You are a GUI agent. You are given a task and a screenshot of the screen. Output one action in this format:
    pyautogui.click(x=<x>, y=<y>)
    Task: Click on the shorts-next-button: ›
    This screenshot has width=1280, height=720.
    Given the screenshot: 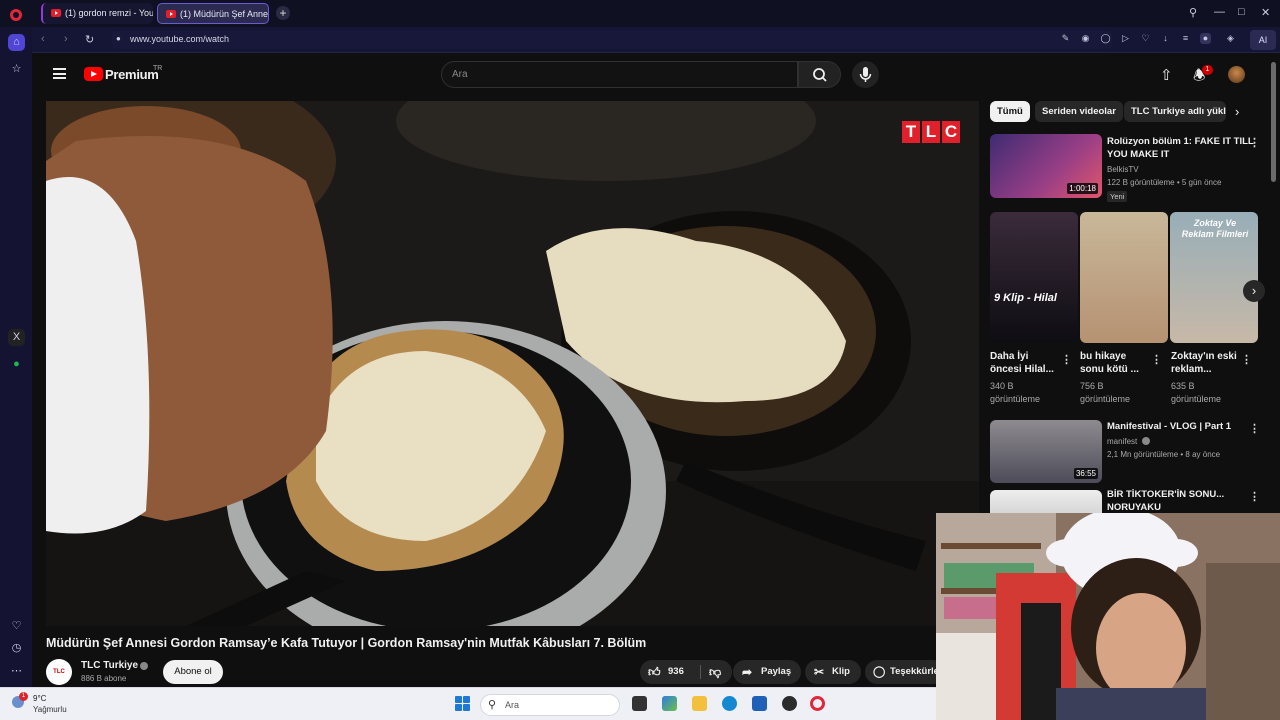 What is the action you would take?
    pyautogui.click(x=1254, y=291)
    